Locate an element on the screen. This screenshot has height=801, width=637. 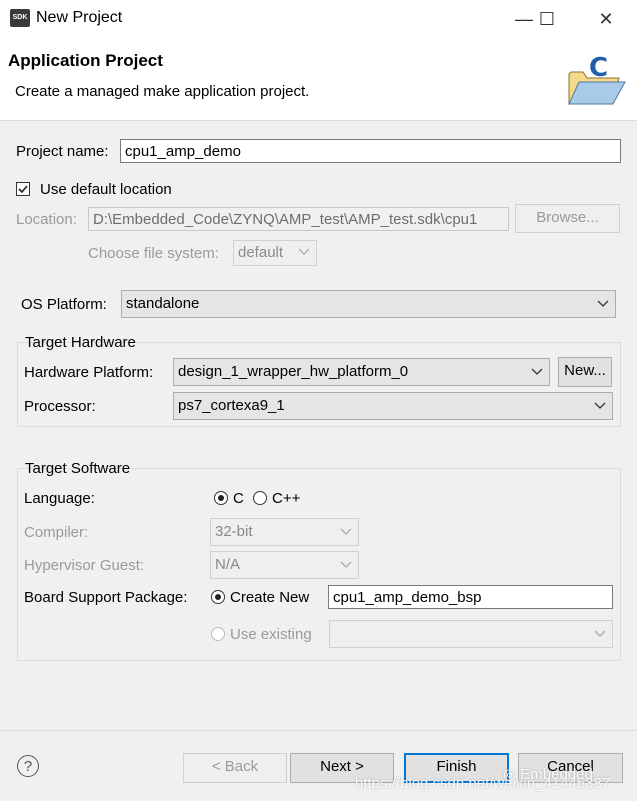
folder-c-icon: C is located at coordinates (597, 79).